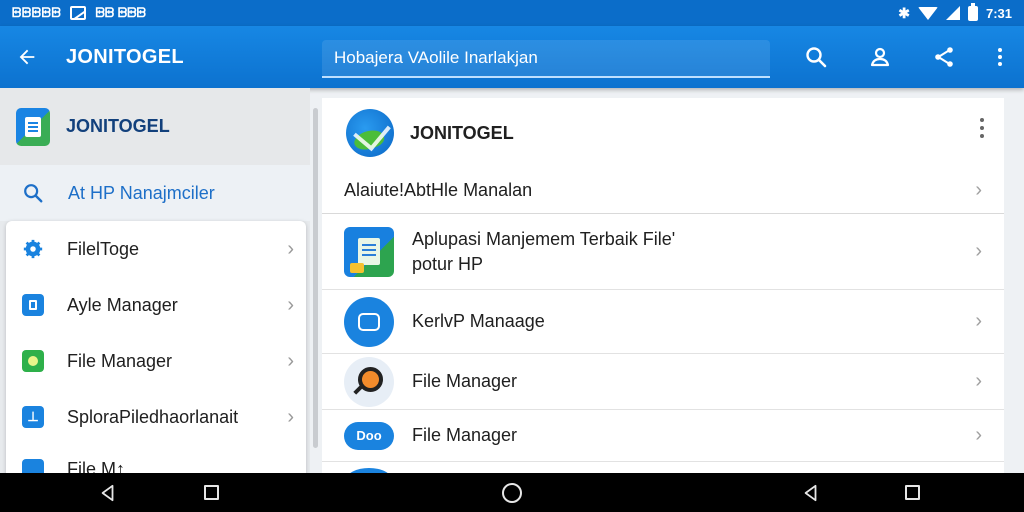 Image resolution: width=1024 pixels, height=512 pixels. Describe the element at coordinates (141, 192) in the screenshot. I see `sidebar-search-label: At HP Nanajmciler` at that location.